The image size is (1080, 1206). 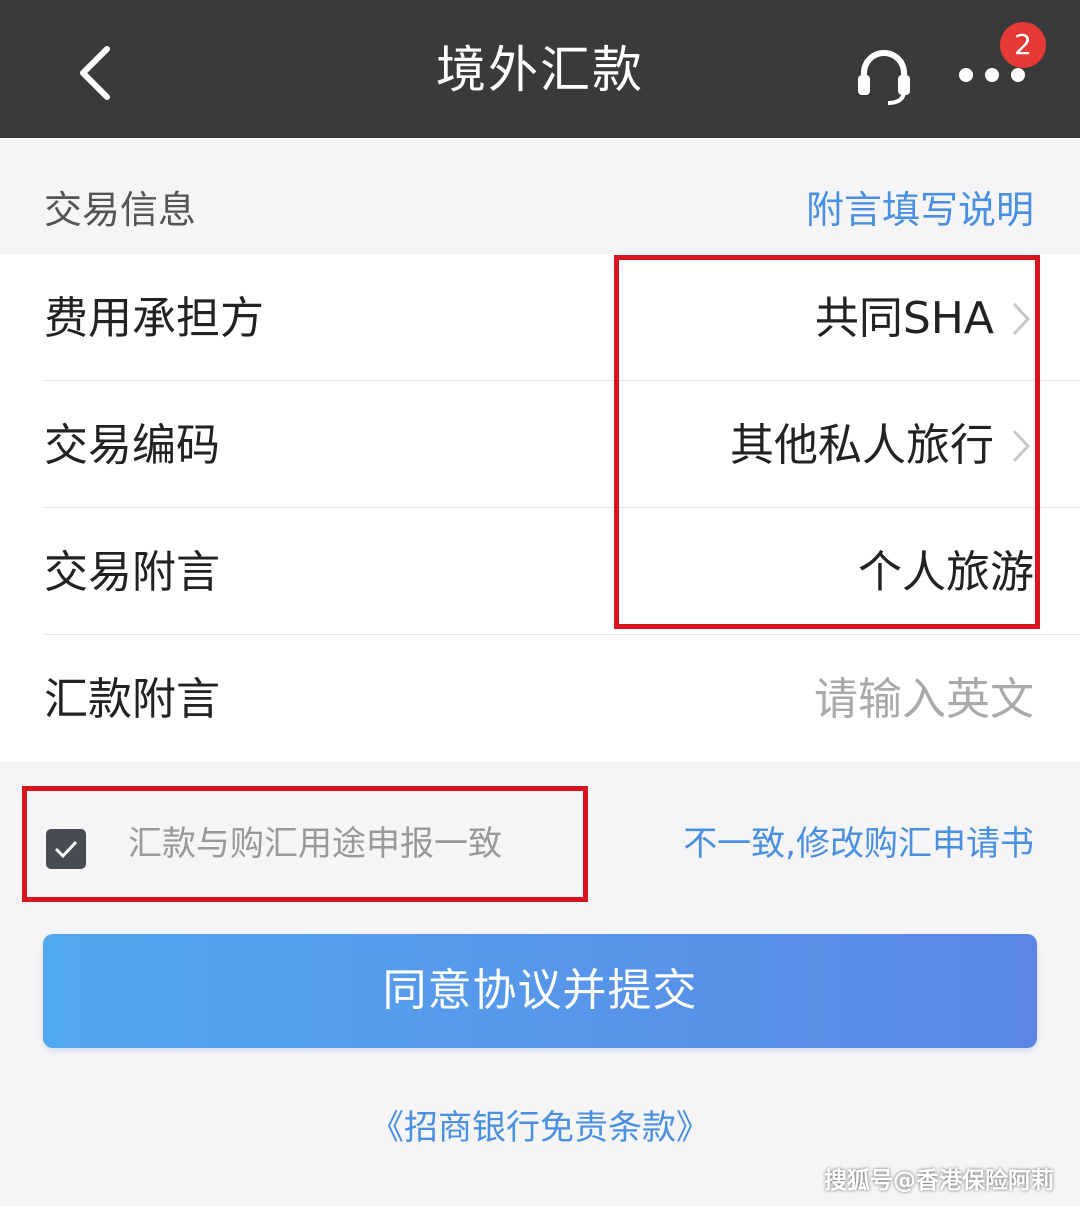 What do you see at coordinates (920, 210) in the screenshot?
I see `remark-help-link: 附言填写说明` at bounding box center [920, 210].